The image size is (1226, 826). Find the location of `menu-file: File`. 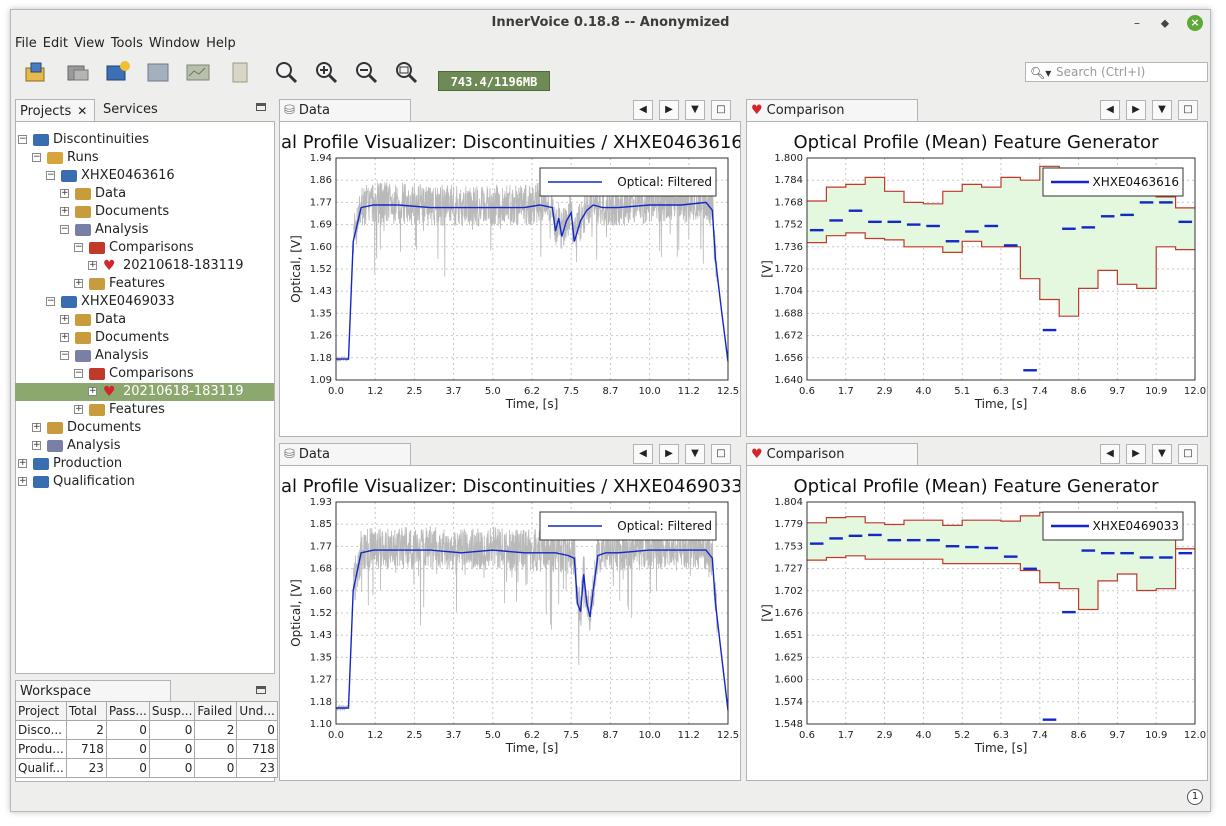

menu-file: File is located at coordinates (26, 44).